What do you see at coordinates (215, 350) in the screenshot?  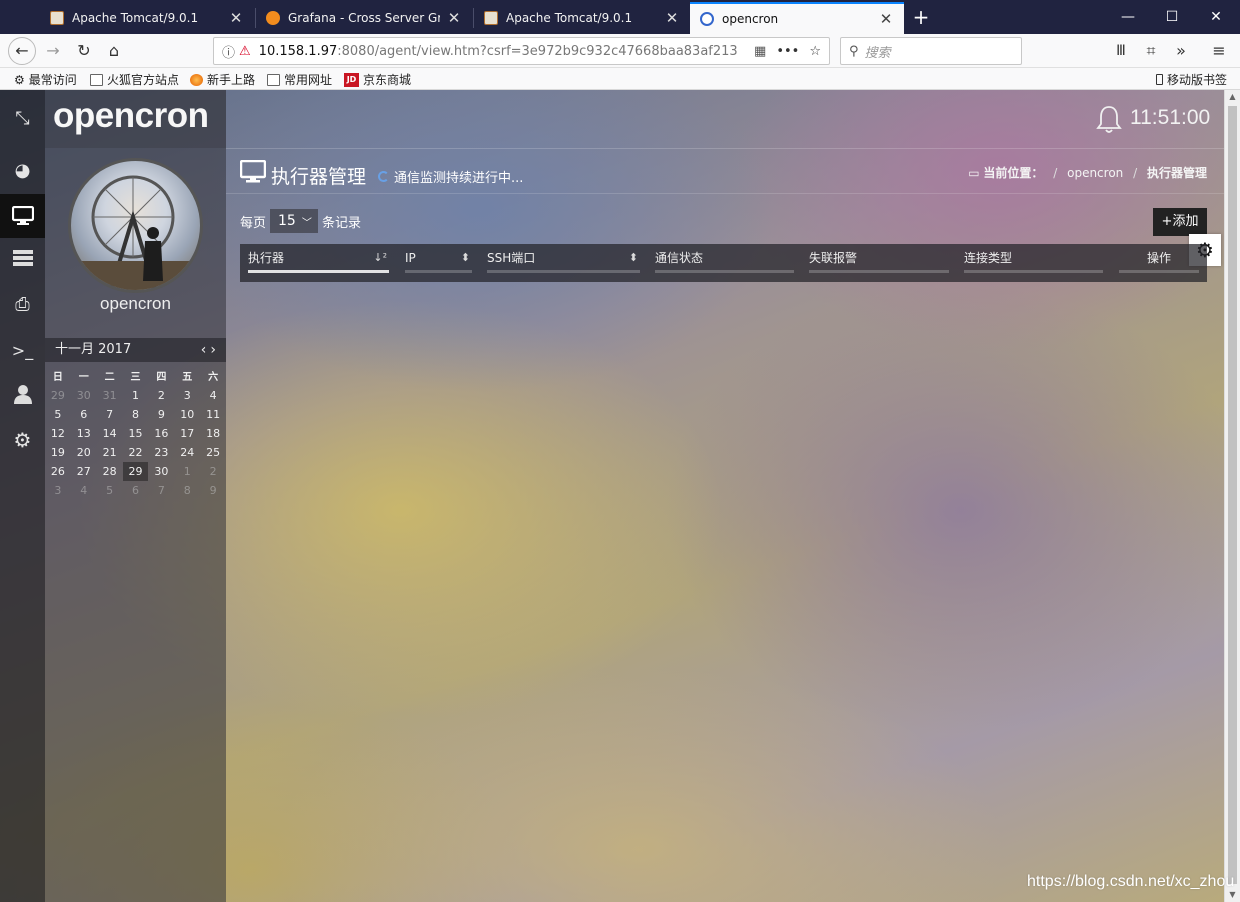 I see `chevron-right-icon: ›` at bounding box center [215, 350].